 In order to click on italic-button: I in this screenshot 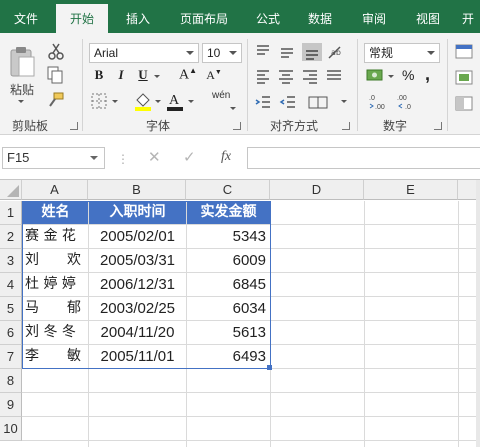, I will do `click(121, 75)`.